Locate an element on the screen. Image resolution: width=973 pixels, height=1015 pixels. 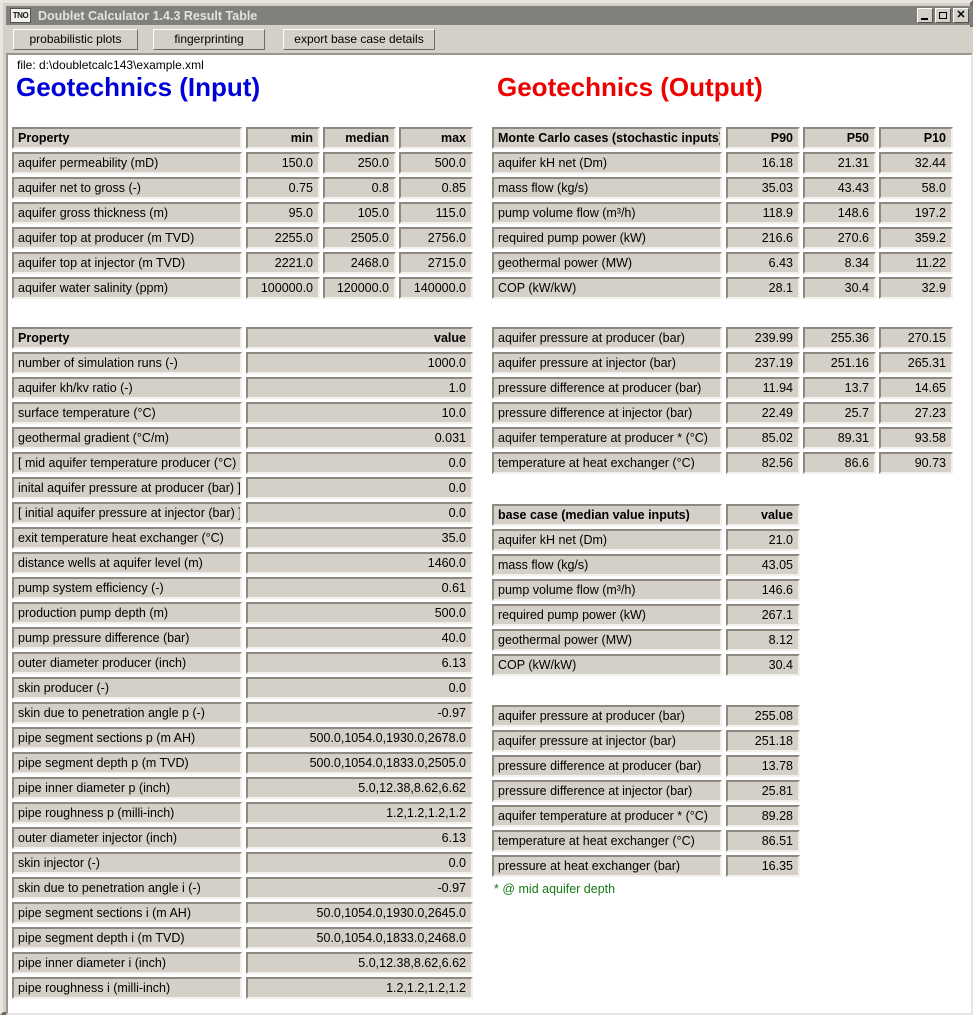
base-case-pressure-row-label: temperature at heat exchanger (°C) is located at coordinates (607, 841).